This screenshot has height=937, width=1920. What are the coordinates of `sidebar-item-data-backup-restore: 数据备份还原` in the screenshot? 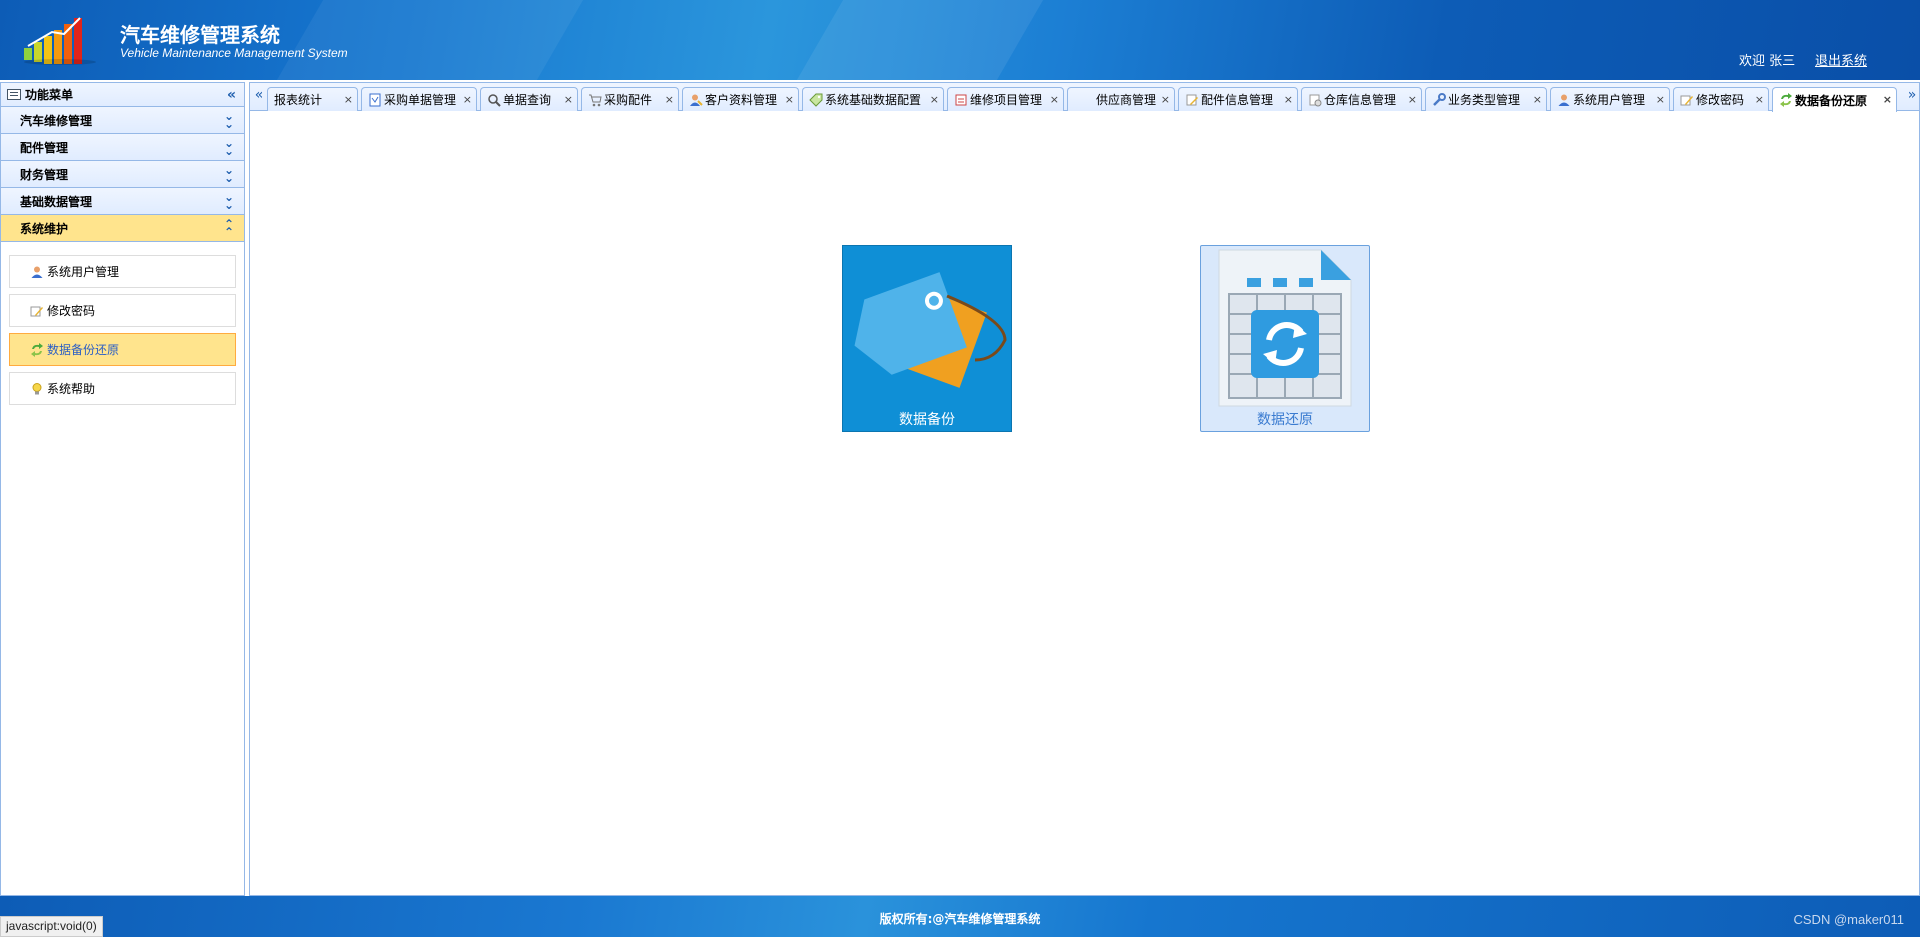 It's located at (122, 349).